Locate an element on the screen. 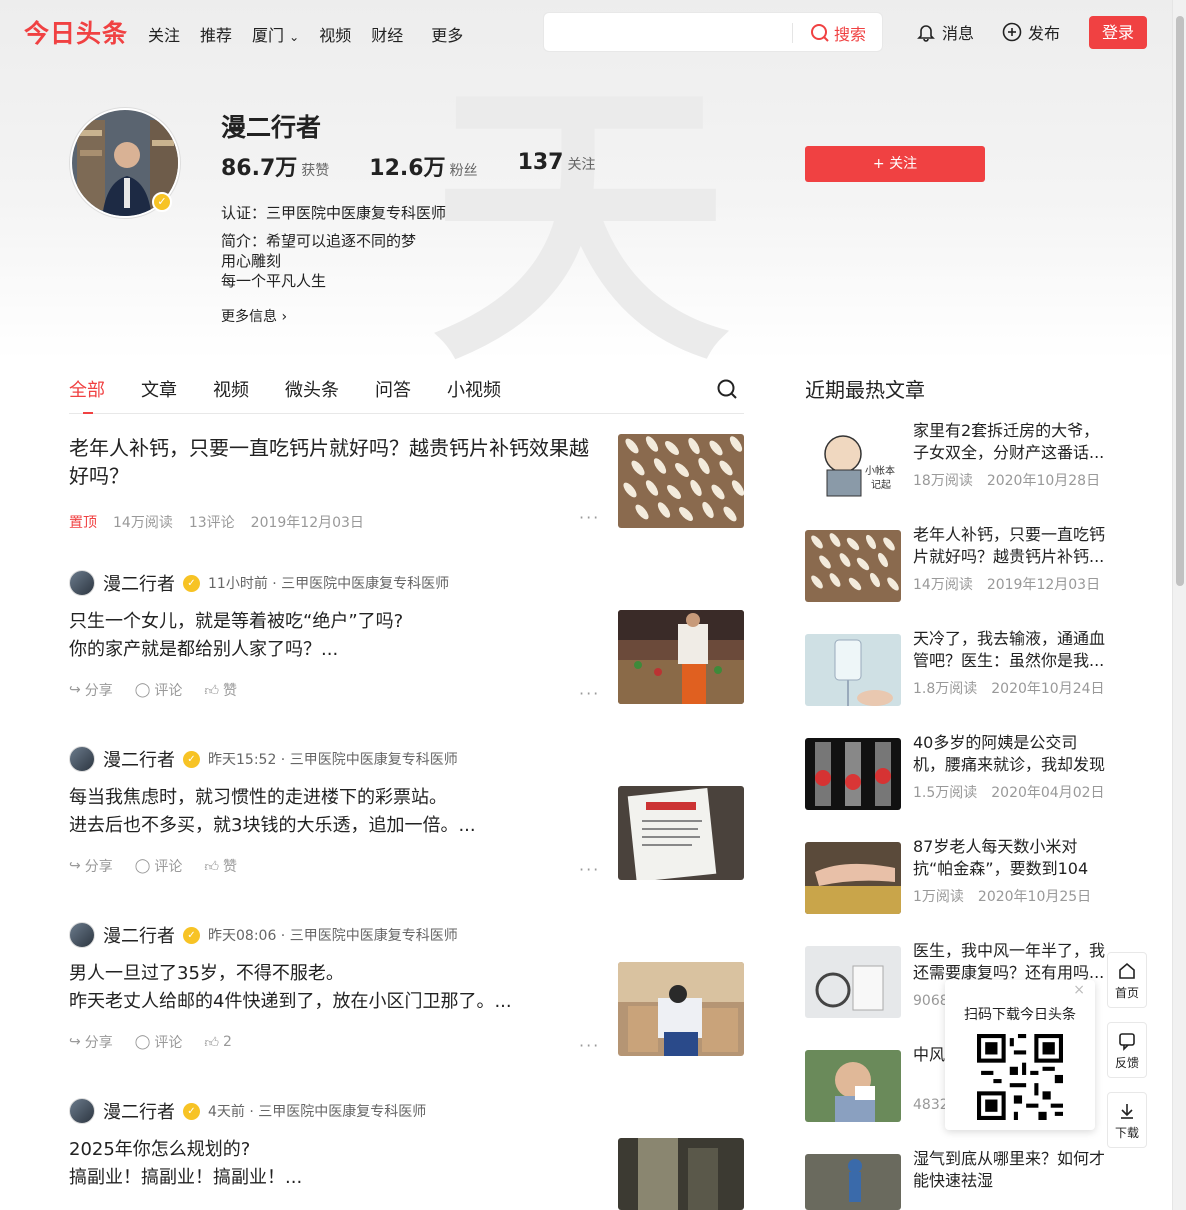  more-info-link: 更多信息 › is located at coordinates (254, 316).